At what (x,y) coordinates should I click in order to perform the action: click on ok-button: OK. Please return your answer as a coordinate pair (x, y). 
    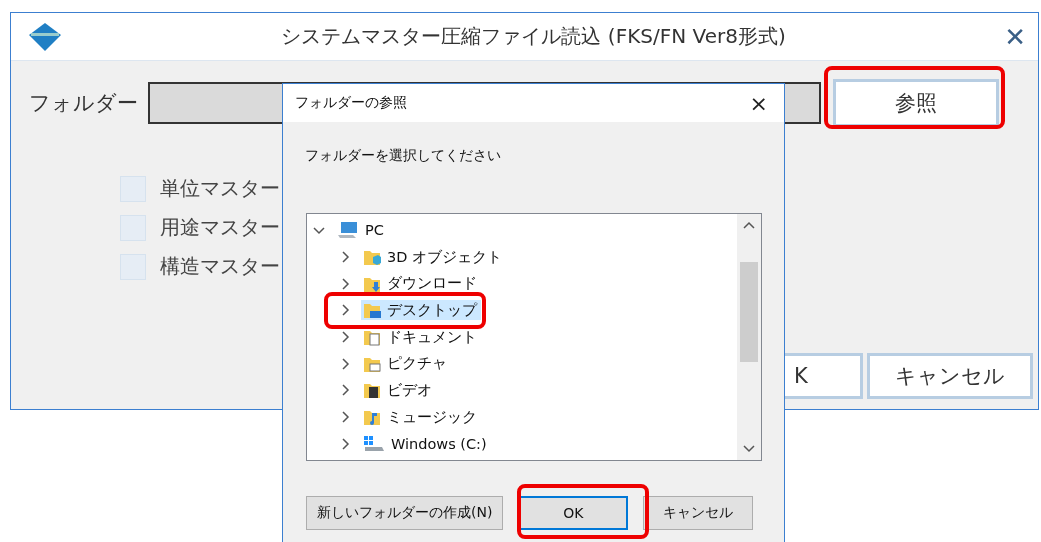
    Looking at the image, I should click on (573, 513).